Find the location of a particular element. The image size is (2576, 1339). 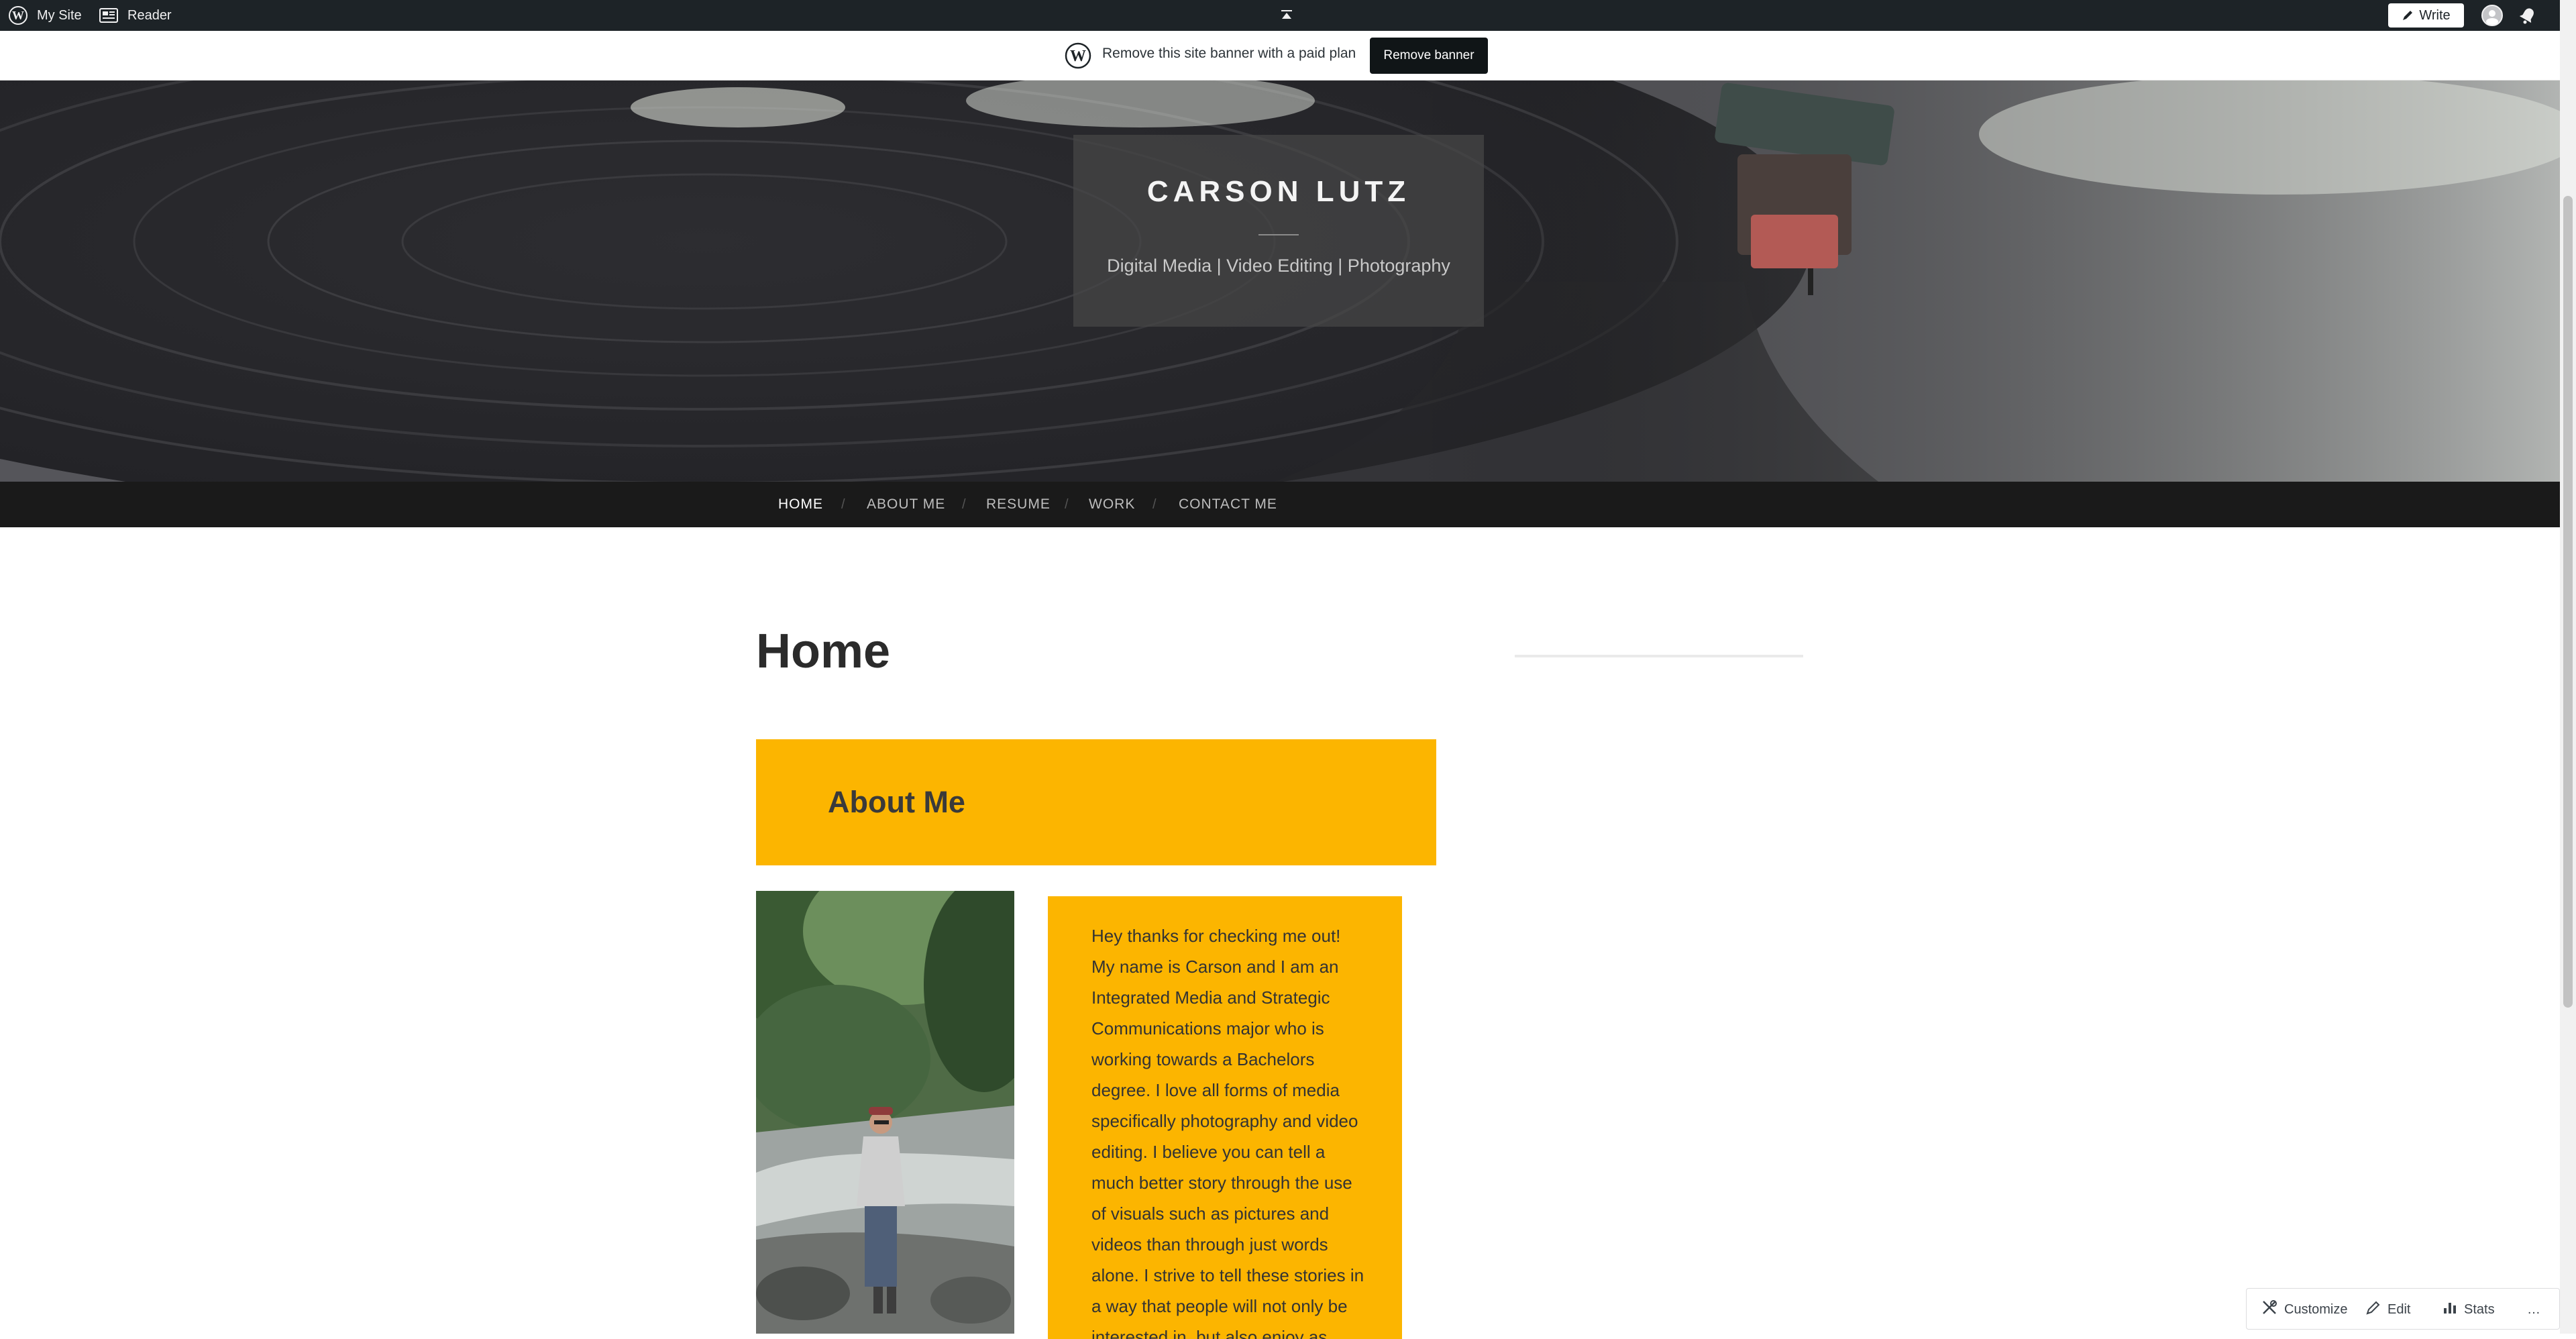

edit-label: Edit is located at coordinates (2399, 1309).